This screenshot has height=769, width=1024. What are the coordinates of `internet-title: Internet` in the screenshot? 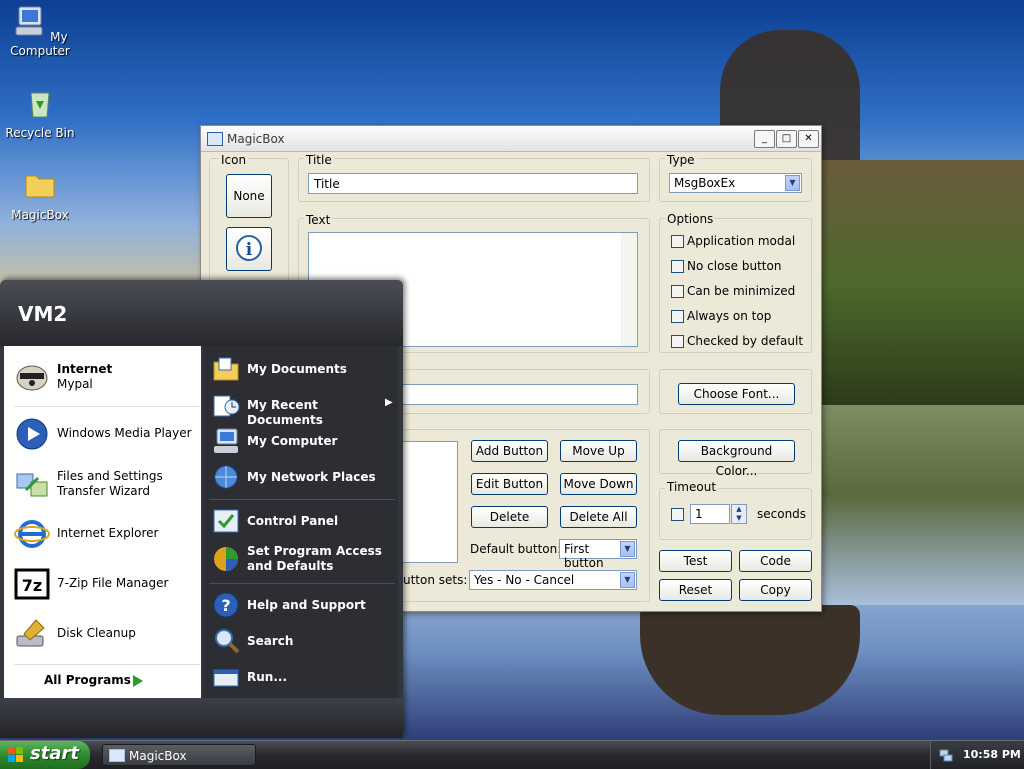 It's located at (85, 369).